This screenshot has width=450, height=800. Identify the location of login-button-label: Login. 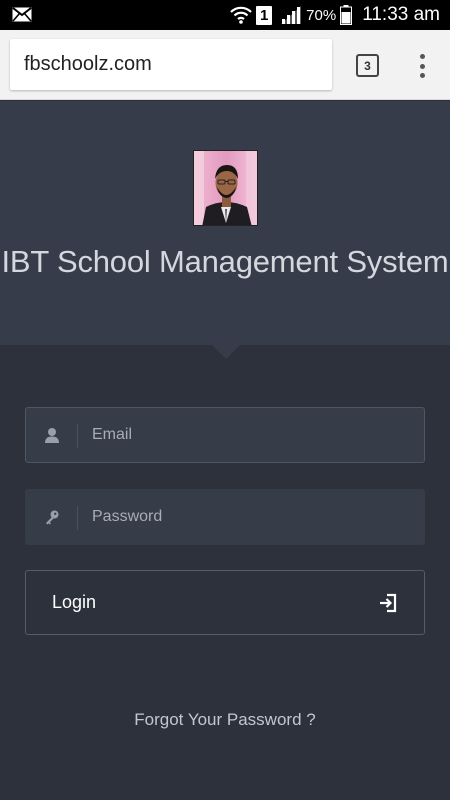
(74, 602).